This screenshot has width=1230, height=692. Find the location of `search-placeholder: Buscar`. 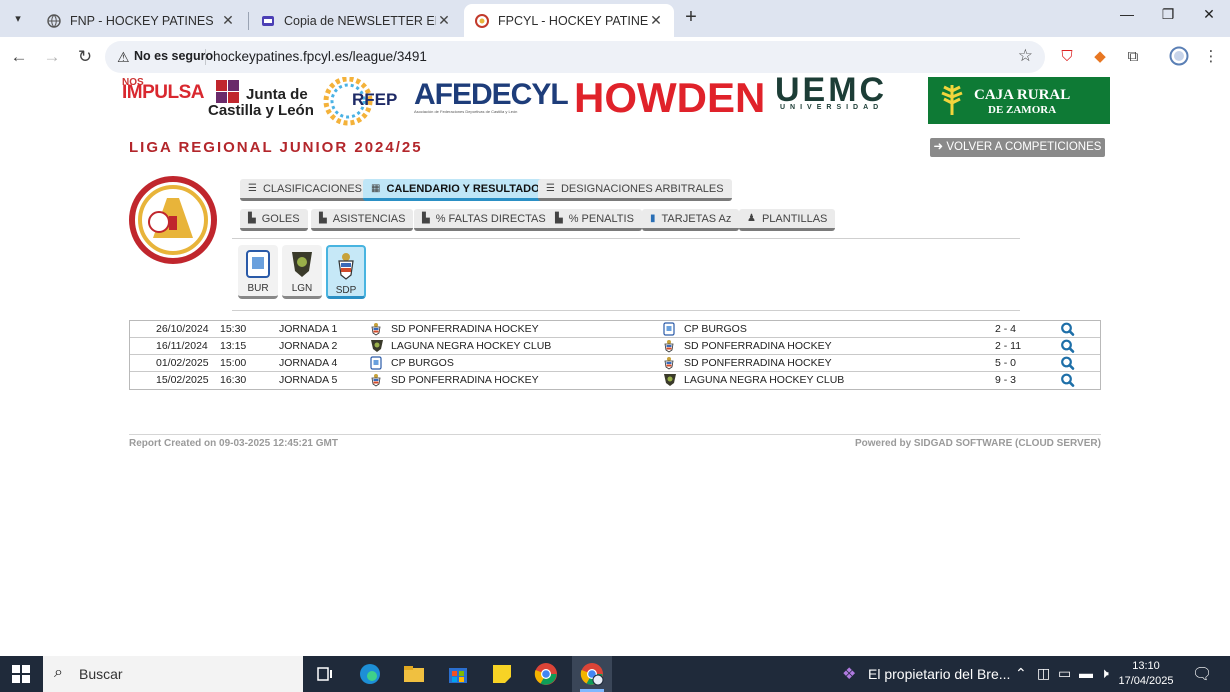

search-placeholder: Buscar is located at coordinates (101, 674).